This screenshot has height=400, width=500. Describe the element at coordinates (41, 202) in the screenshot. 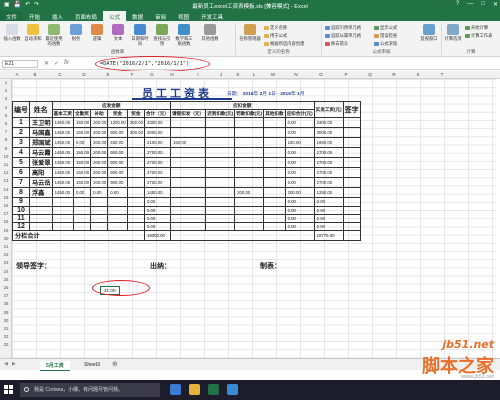

I see `employee-name` at that location.